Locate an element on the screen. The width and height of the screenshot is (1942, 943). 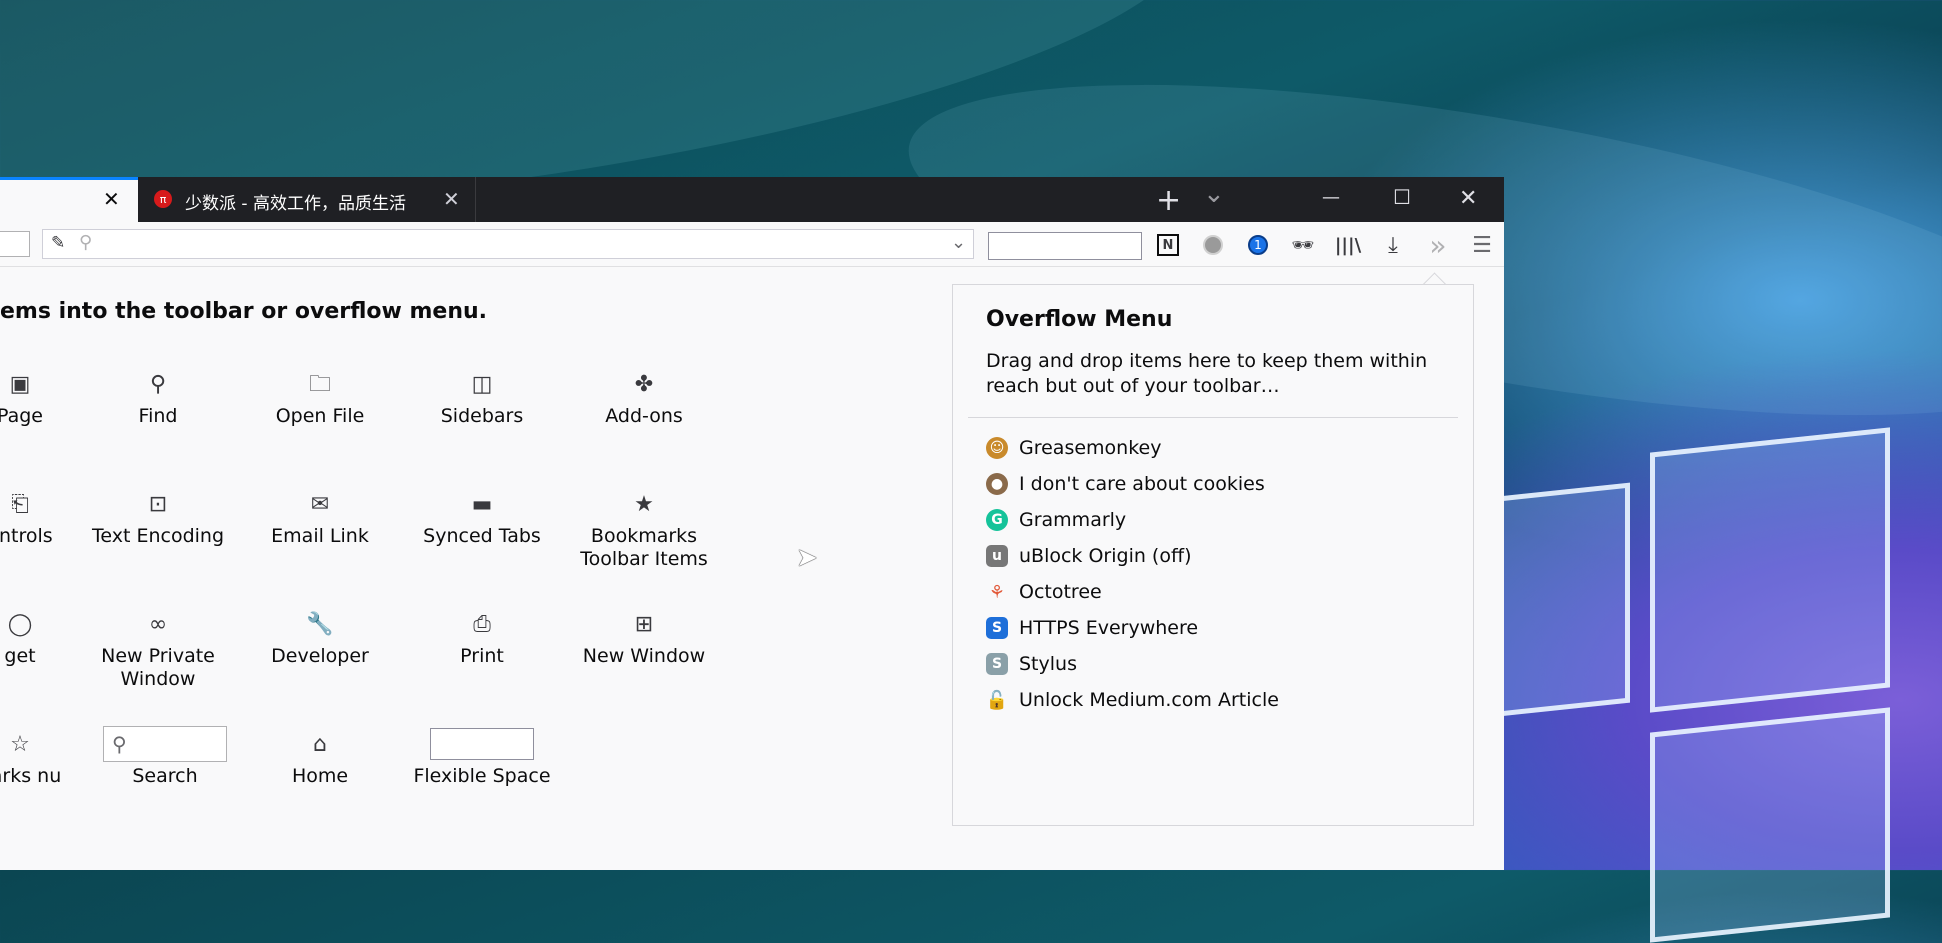
item-label: Add-ons is located at coordinates (644, 416).